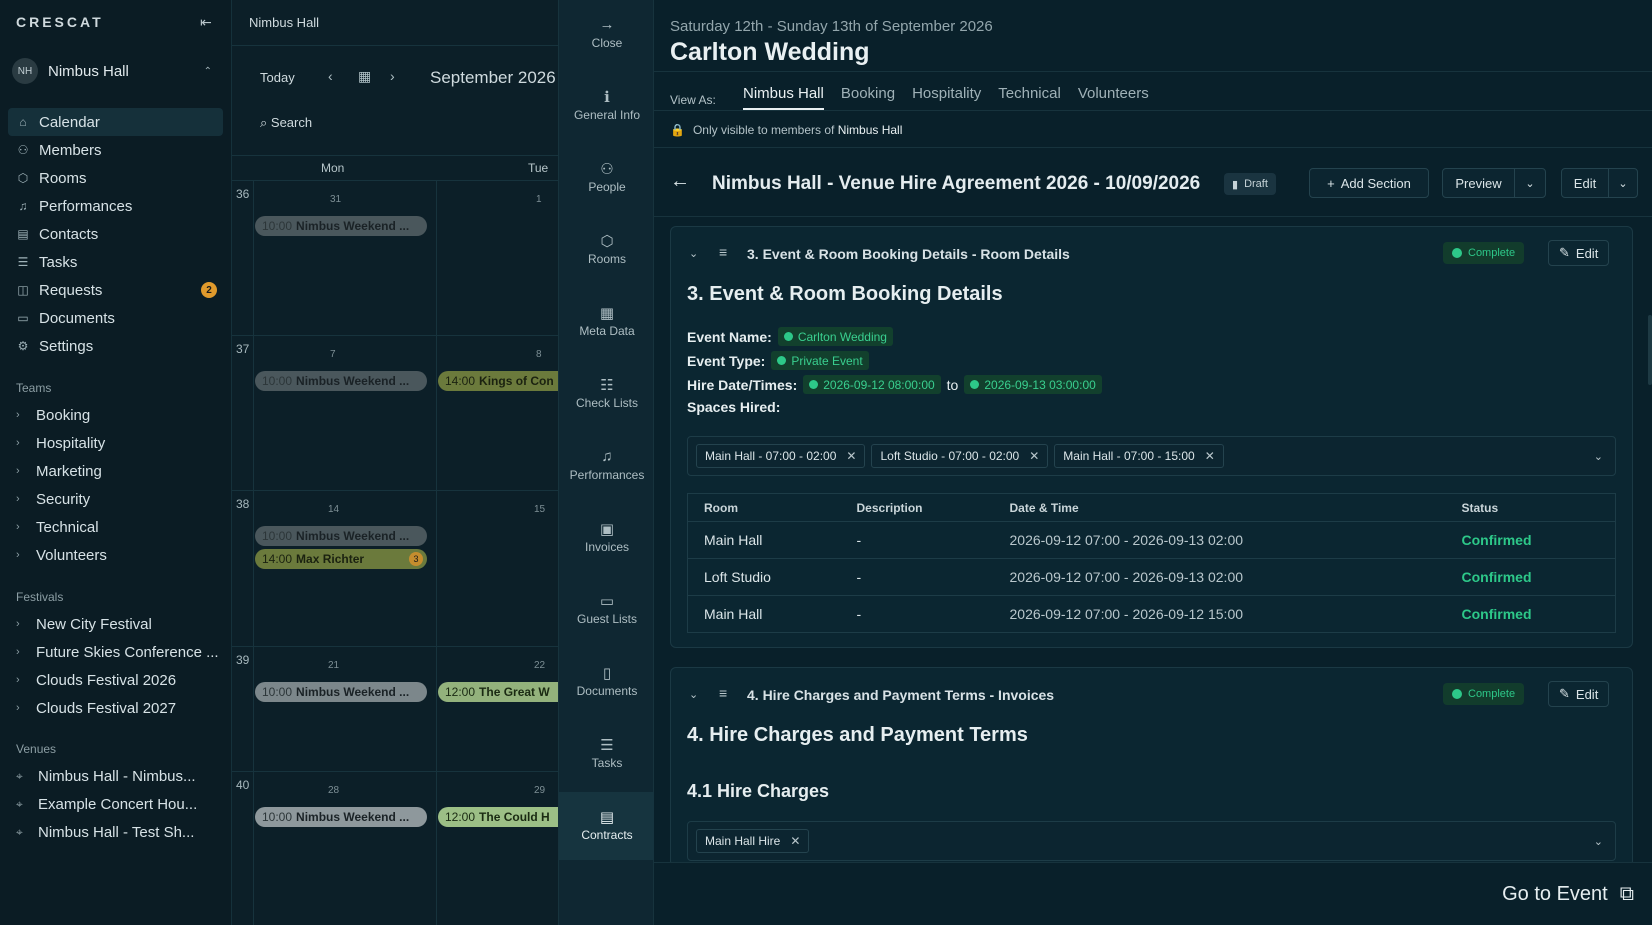 This screenshot has height=925, width=1652. Describe the element at coordinates (680, 181) in the screenshot. I see `back-arrow-icon: ←` at that location.